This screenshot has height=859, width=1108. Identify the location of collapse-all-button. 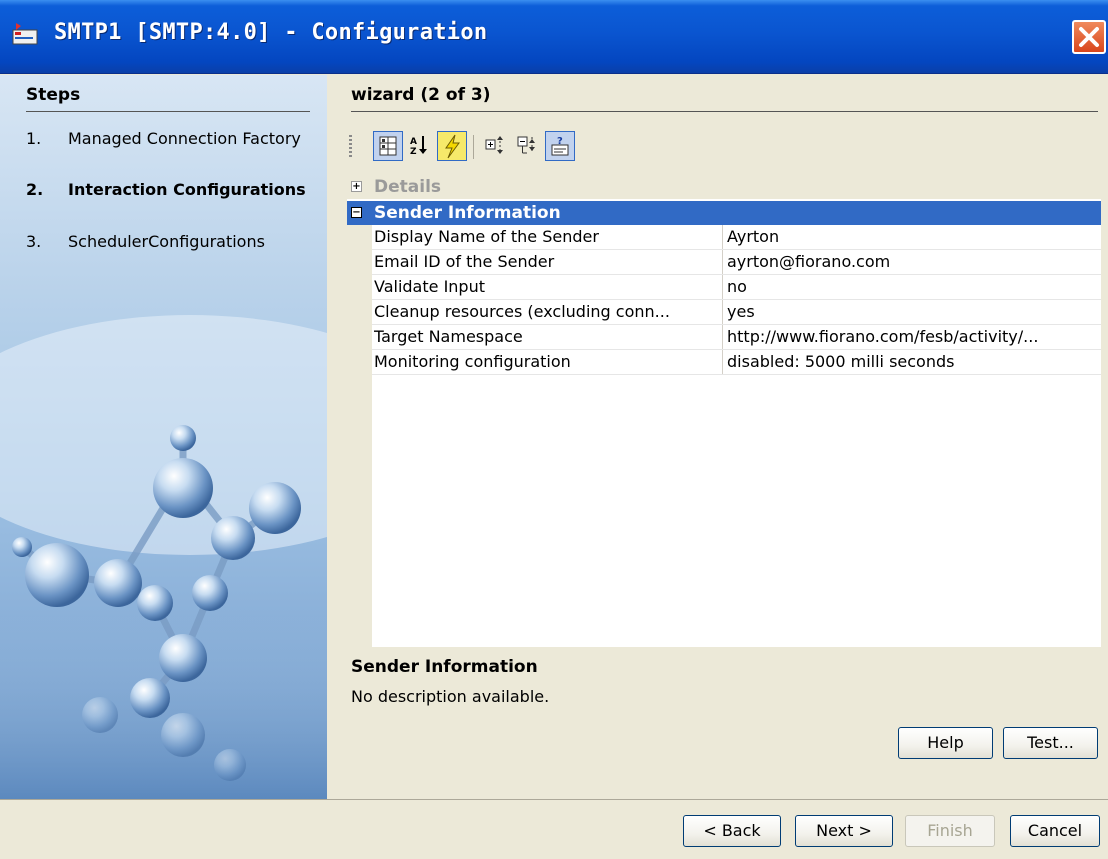
(528, 146).